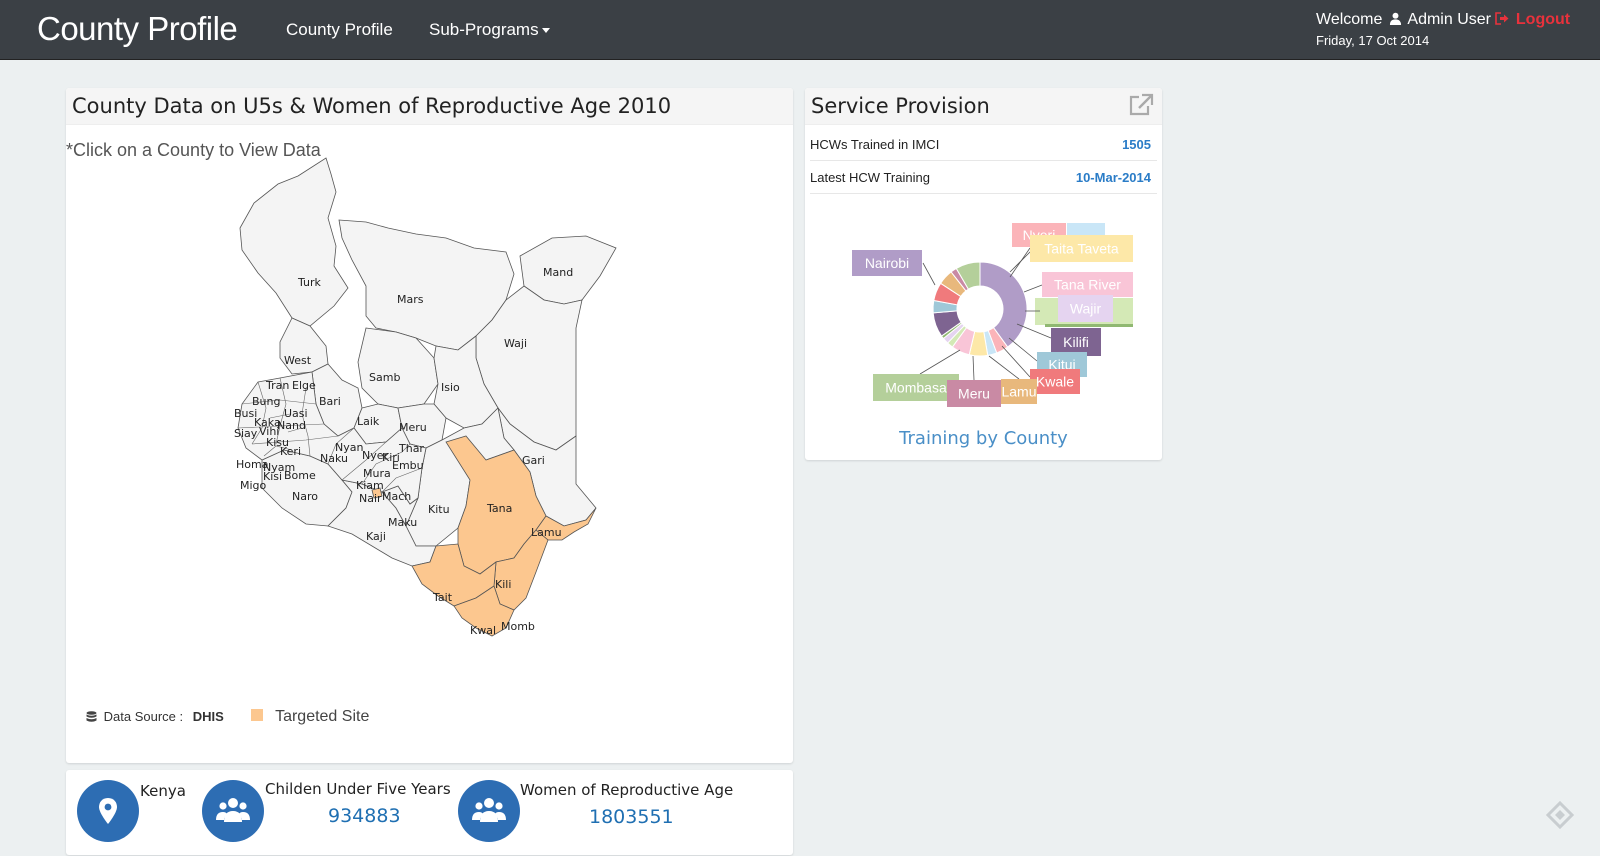 The height and width of the screenshot is (856, 1600). I want to click on county-label-lamu: Lamu, so click(546, 532).